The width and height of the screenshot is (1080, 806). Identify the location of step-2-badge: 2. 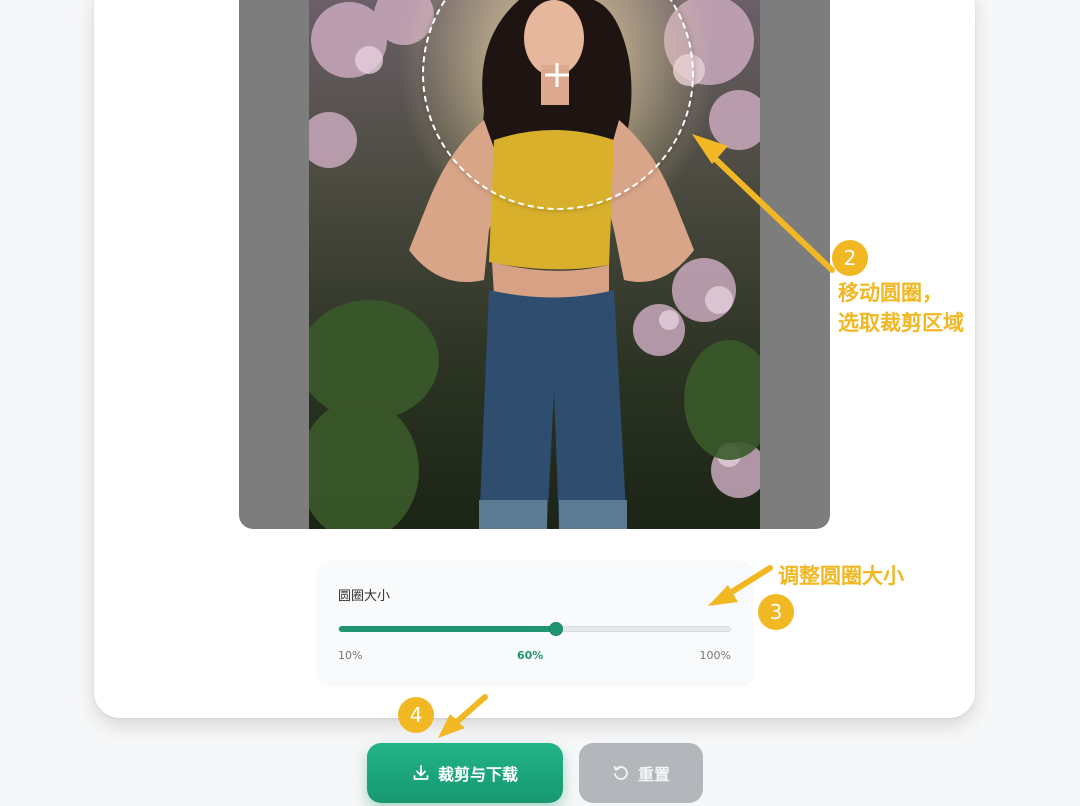
(850, 258).